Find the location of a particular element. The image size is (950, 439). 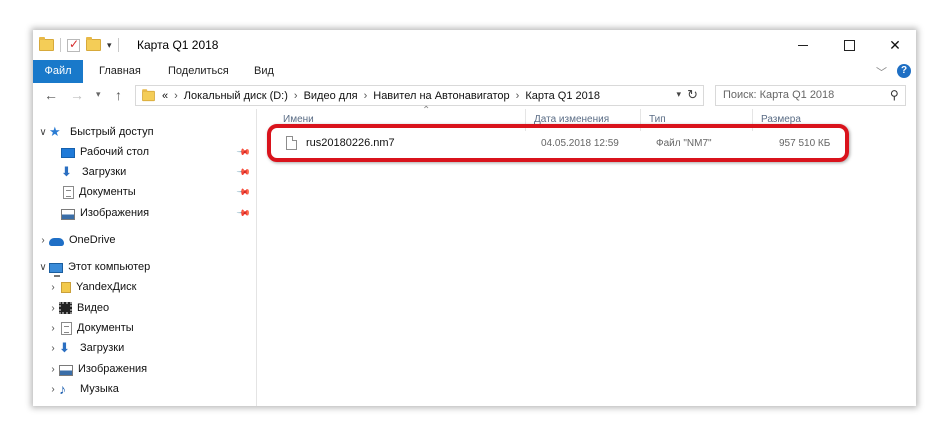

desktop-icon is located at coordinates (68, 153).